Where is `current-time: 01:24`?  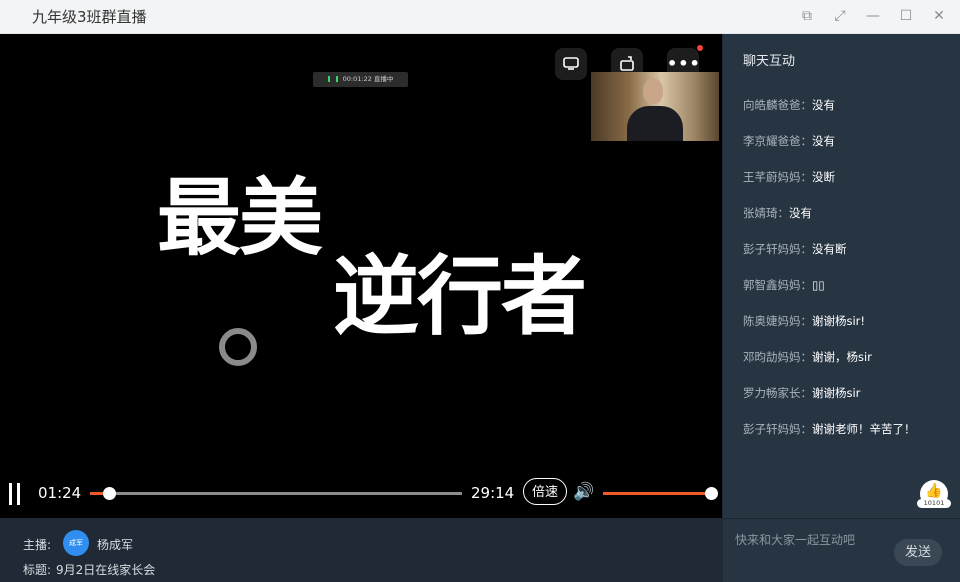 current-time: 01:24 is located at coordinates (60, 493).